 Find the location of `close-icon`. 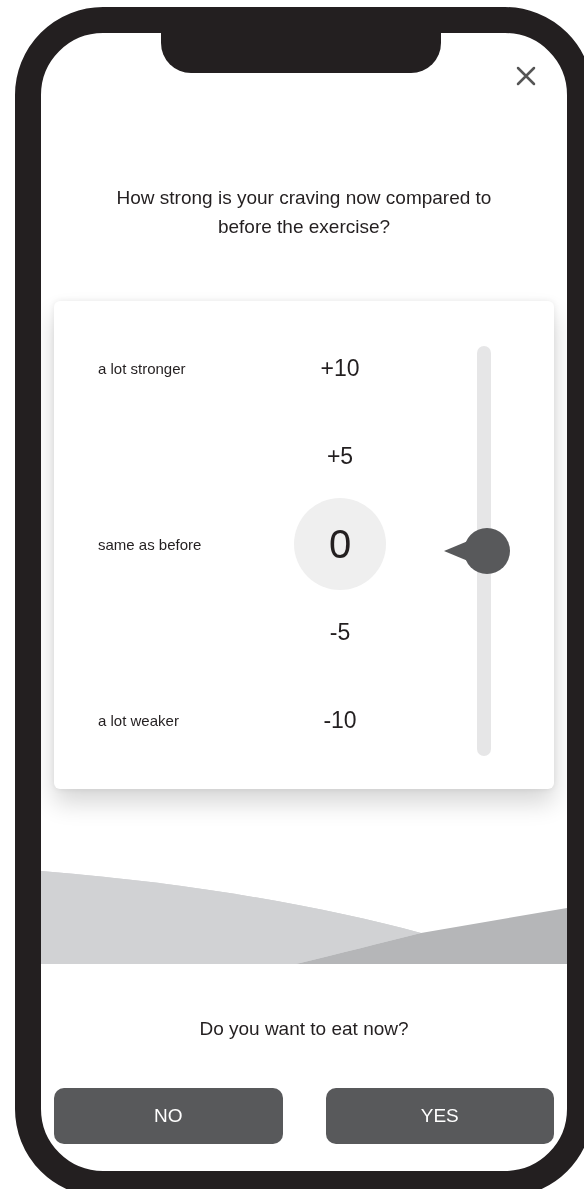

close-icon is located at coordinates (526, 76).